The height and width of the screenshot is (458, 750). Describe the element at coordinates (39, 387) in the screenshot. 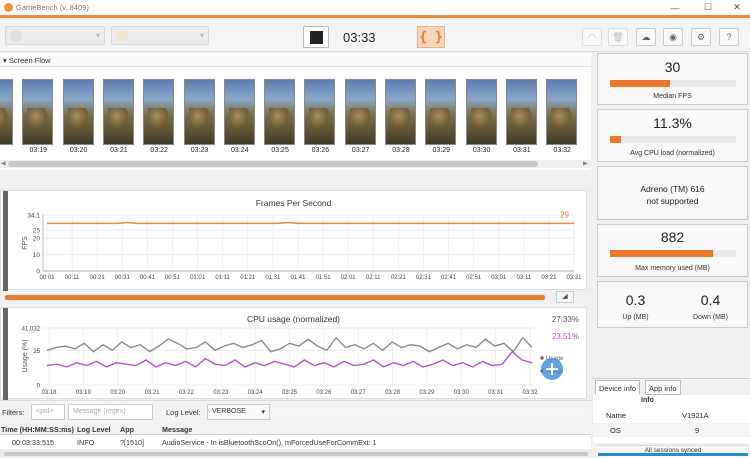

I see `y-tick-label: 0` at that location.